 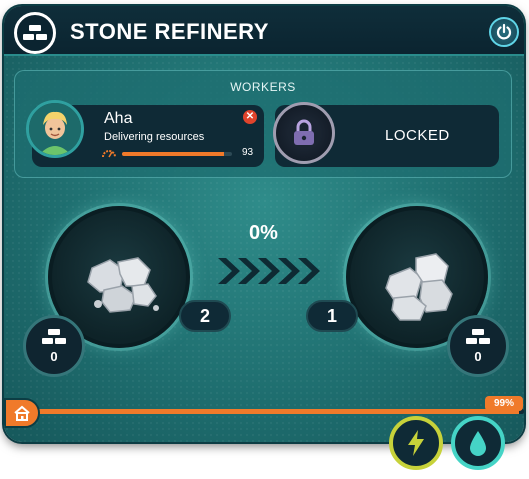 What do you see at coordinates (478, 356) in the screenshot?
I see `output-stock-value: 0` at bounding box center [478, 356].